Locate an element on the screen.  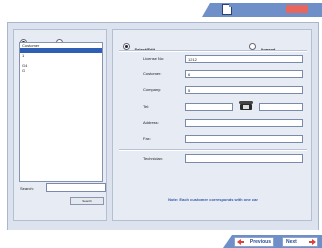
customer-listbox: Customer 1 G4 G is located at coordinates (61, 112).